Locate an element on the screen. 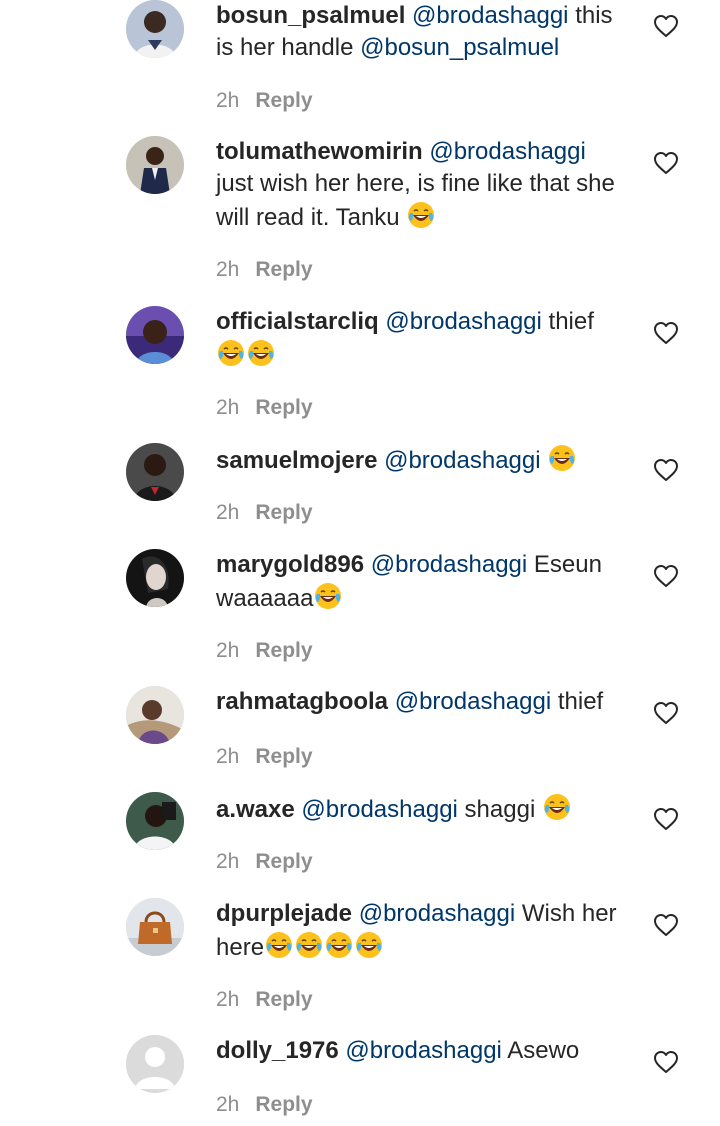 The image size is (720, 1126). comment-text: marygold896 @brodashaggi Eseun waaaaaa is located at coordinates (421, 582).